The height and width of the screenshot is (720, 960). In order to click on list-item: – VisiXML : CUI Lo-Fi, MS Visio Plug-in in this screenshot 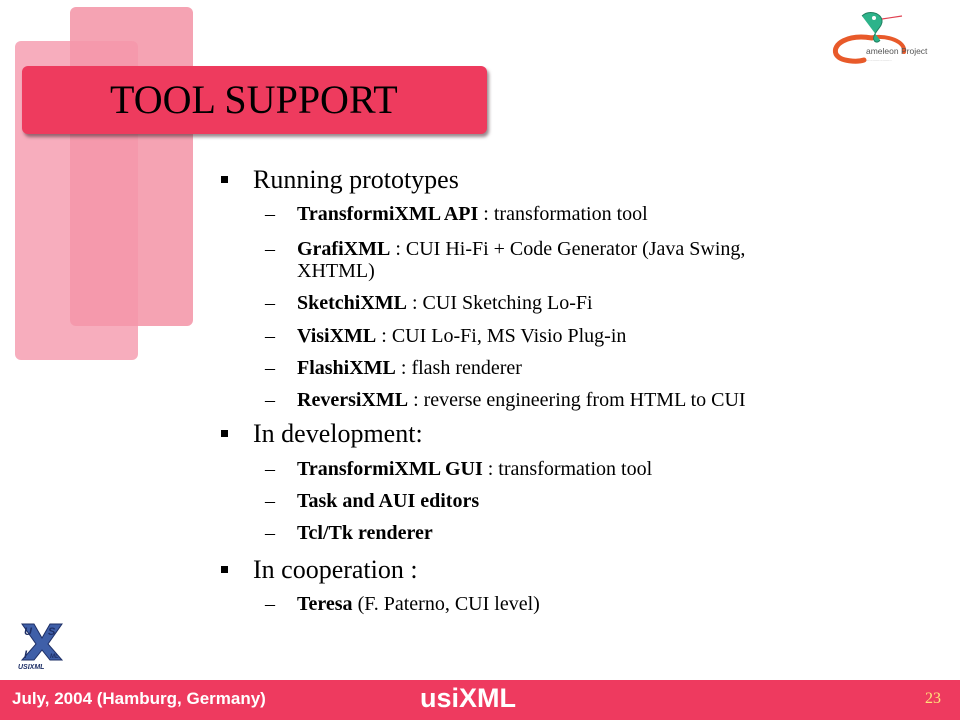, I will do `click(446, 336)`.